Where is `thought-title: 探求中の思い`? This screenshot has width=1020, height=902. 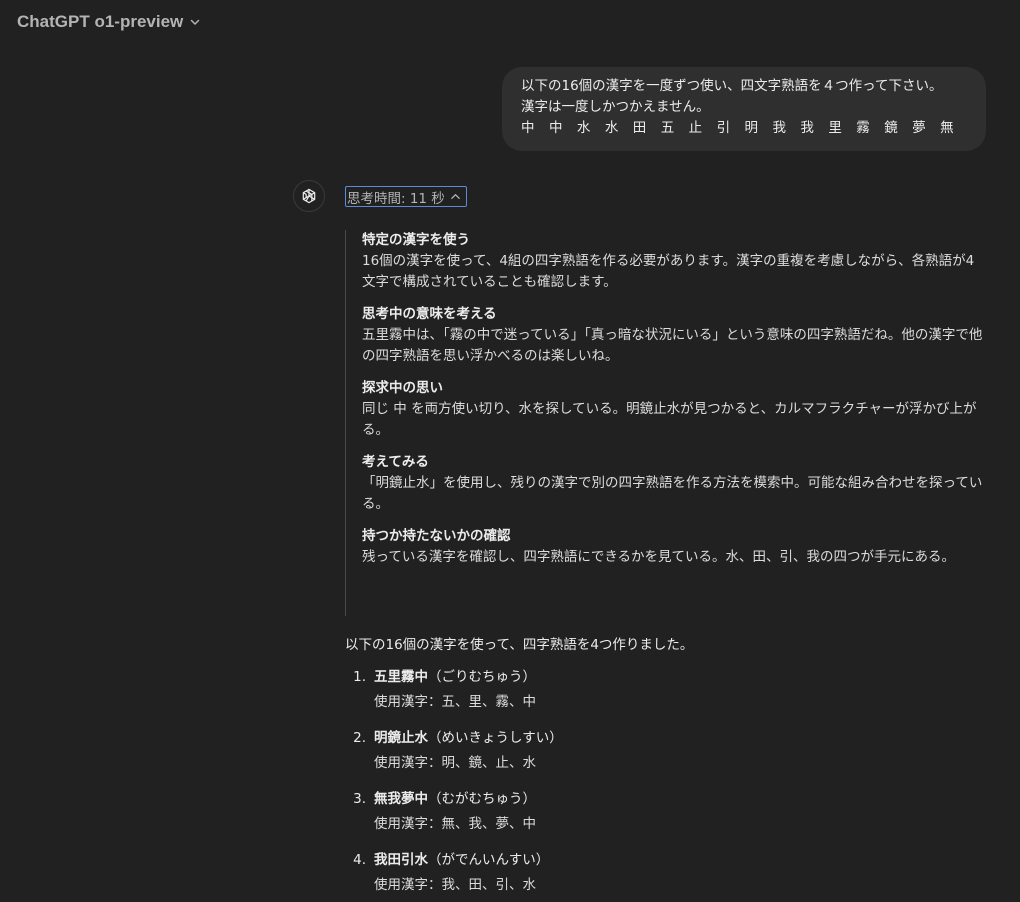
thought-title: 探求中の思い is located at coordinates (402, 388).